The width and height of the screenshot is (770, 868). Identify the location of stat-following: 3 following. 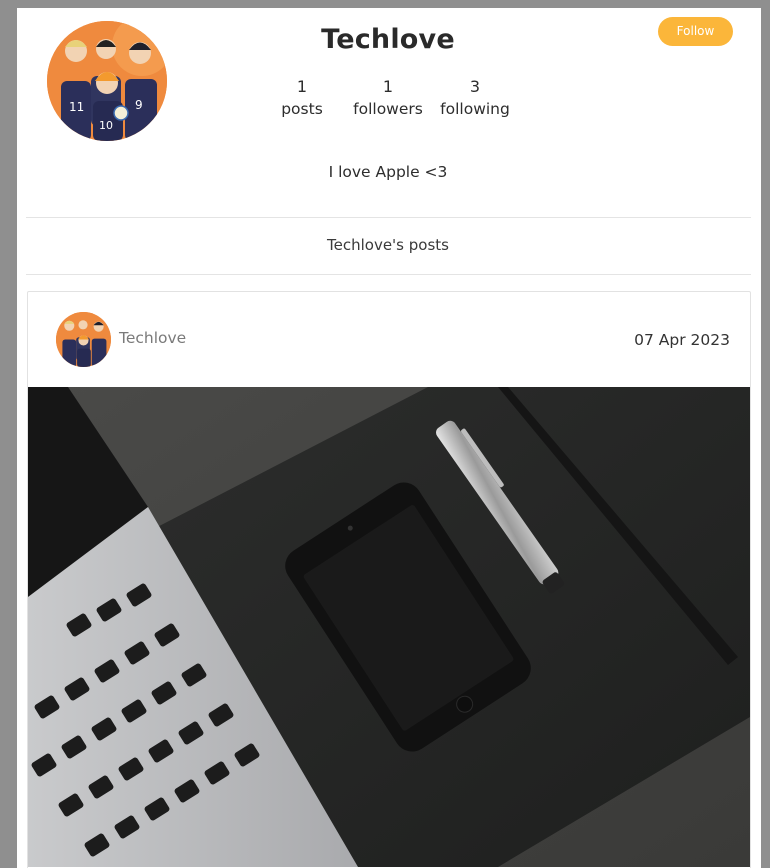
(475, 99).